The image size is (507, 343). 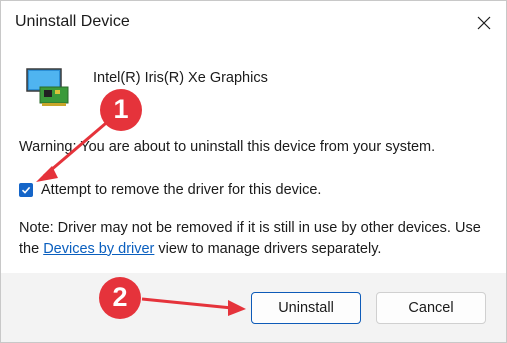 I want to click on display-adapter-icon, so click(x=47, y=87).